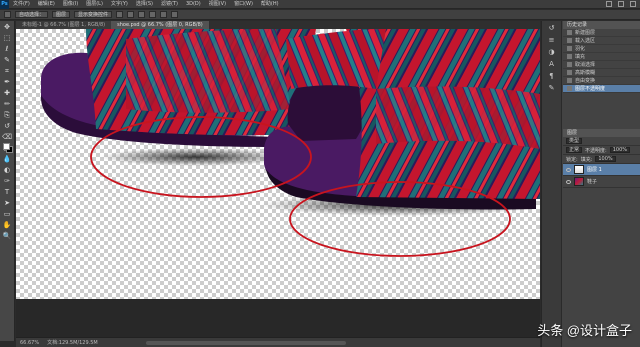 The width and height of the screenshot is (640, 347). I want to click on layer-row: 鞋子, so click(601, 182).